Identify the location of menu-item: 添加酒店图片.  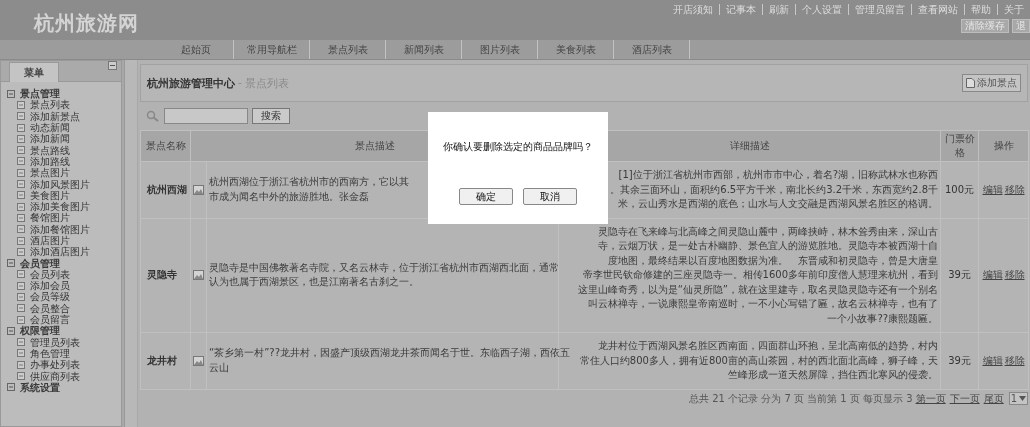
(60, 252).